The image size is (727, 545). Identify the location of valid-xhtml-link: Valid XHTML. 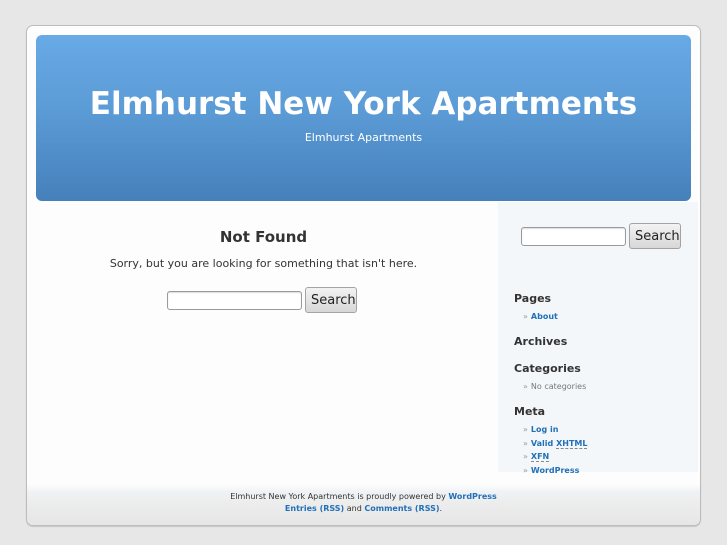
(559, 443).